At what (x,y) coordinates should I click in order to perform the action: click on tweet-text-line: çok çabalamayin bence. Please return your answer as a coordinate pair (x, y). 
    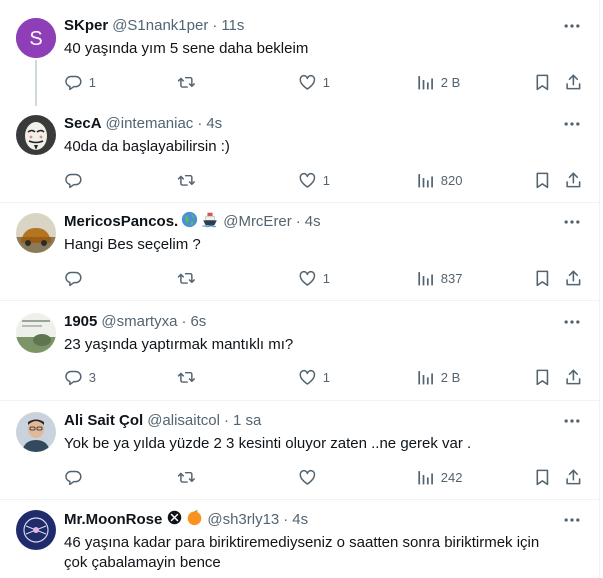
    Looking at the image, I should click on (142, 562).